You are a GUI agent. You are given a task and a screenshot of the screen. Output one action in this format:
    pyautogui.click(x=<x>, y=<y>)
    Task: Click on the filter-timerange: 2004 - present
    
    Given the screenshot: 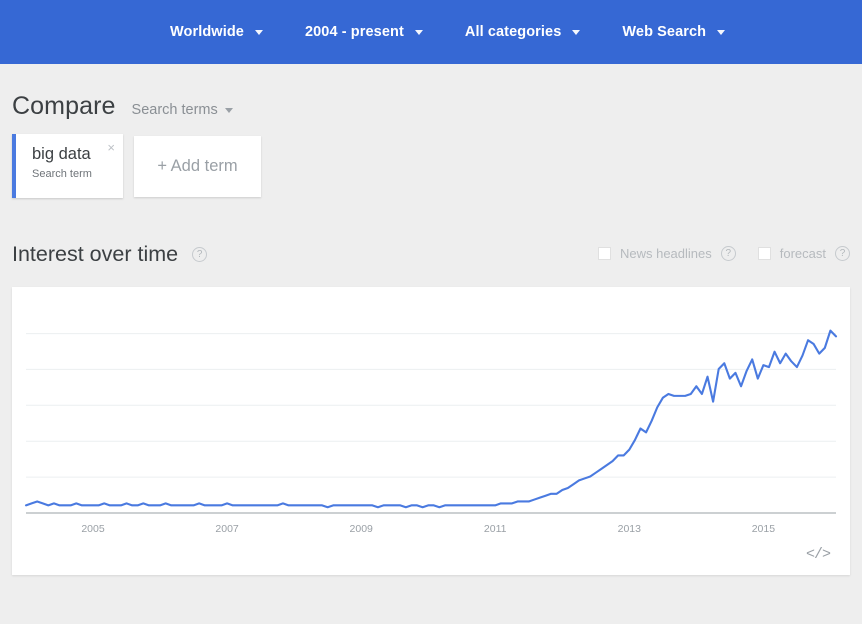 What is the action you would take?
    pyautogui.click(x=364, y=32)
    